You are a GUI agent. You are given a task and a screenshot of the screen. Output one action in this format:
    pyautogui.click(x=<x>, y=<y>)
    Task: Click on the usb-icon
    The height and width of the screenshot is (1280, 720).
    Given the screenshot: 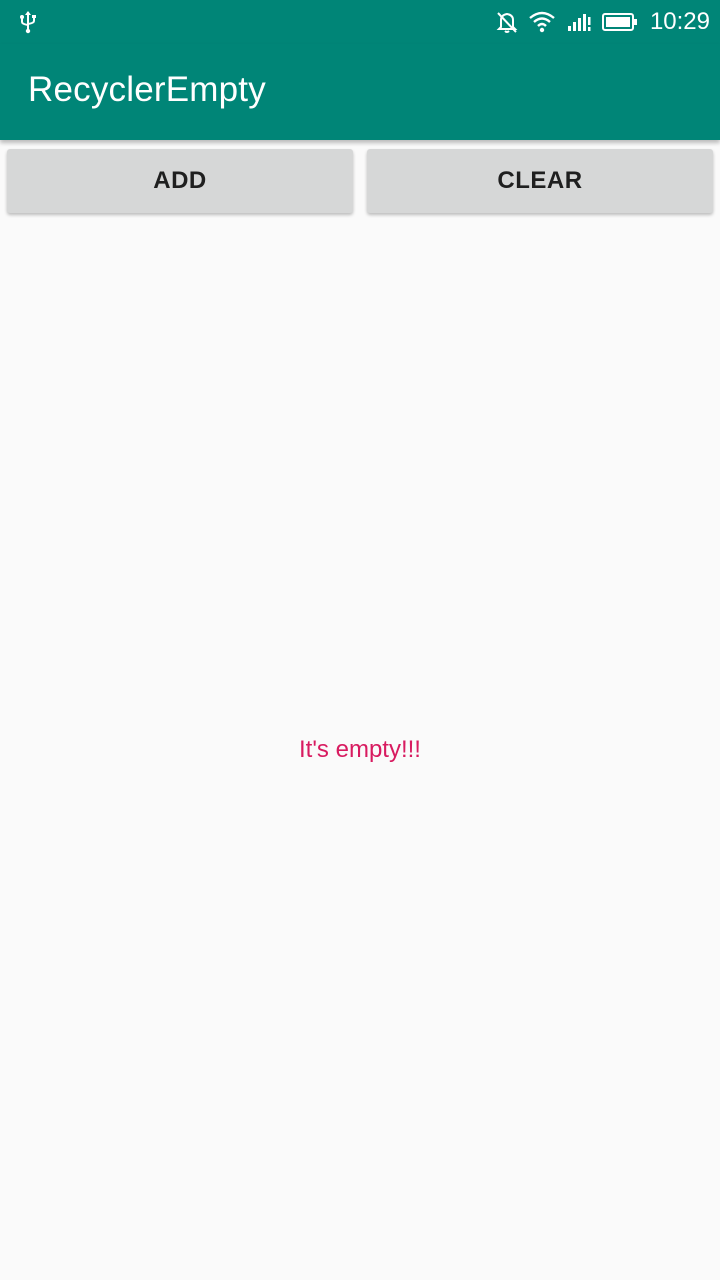 What is the action you would take?
    pyautogui.click(x=28, y=22)
    